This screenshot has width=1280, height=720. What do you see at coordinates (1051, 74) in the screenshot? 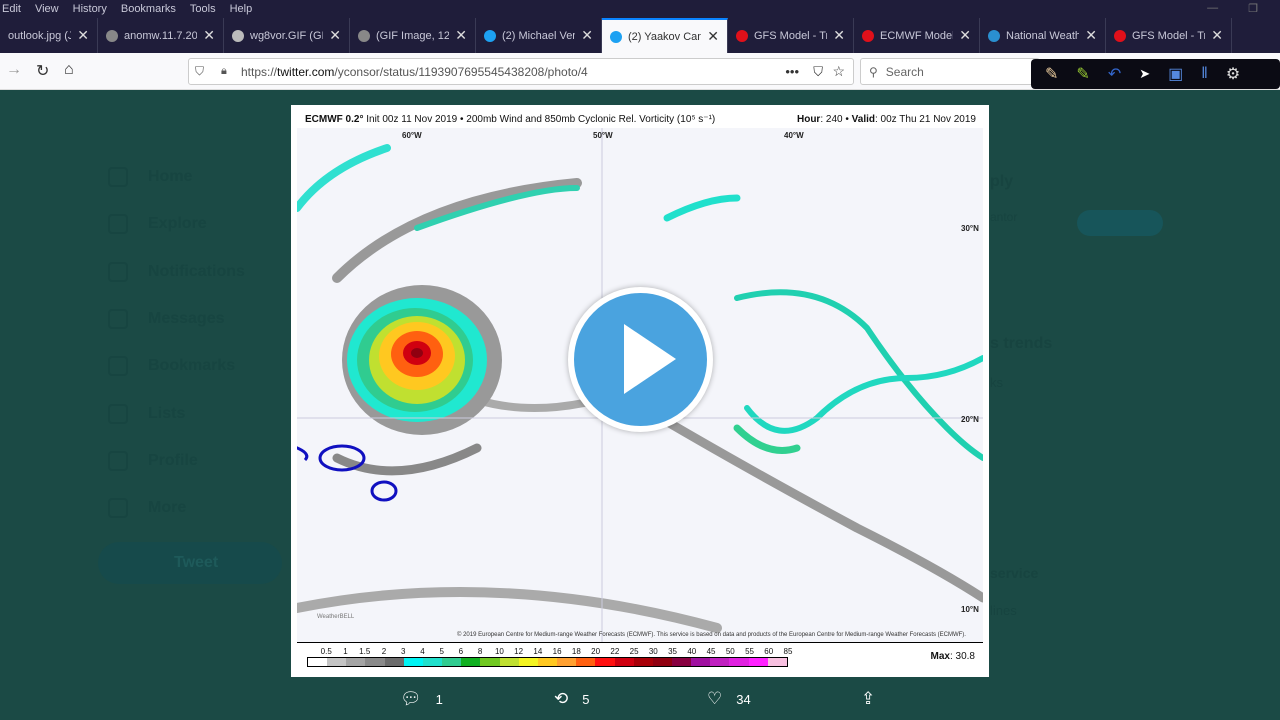
I see `pencil-icon: ✎` at bounding box center [1051, 74].